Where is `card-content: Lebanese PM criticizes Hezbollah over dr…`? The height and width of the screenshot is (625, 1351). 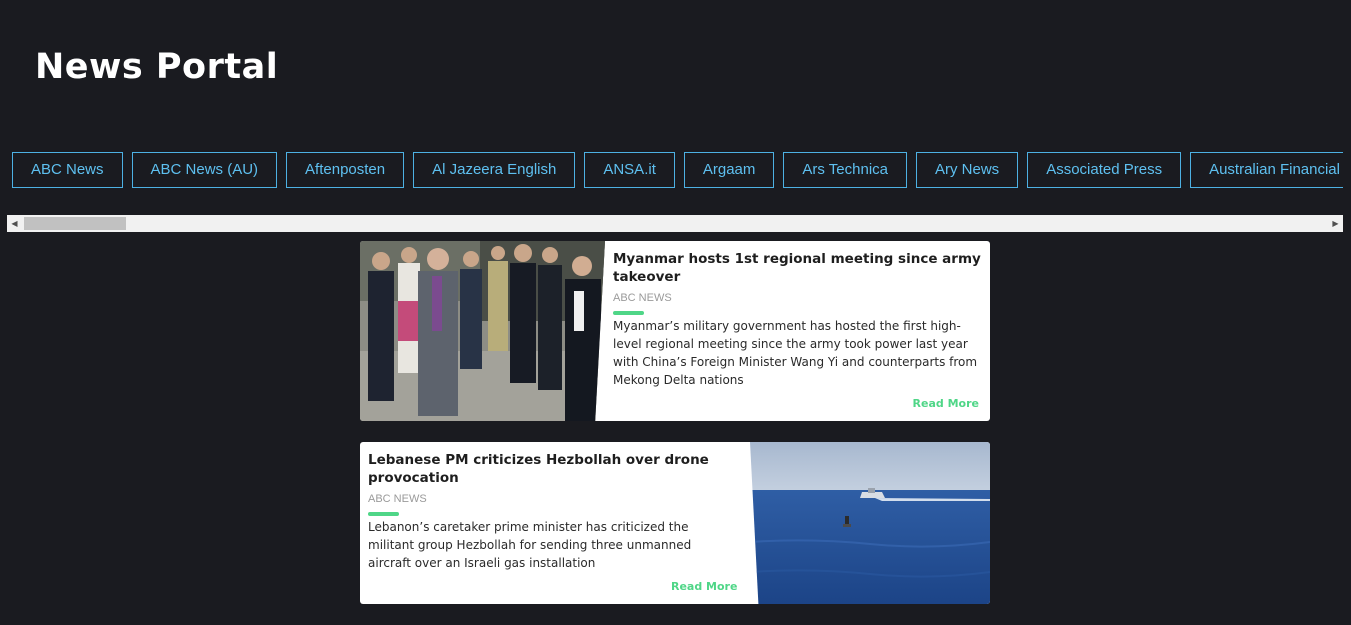 card-content: Lebanese PM criticizes Hezbollah over dr… is located at coordinates (551, 507).